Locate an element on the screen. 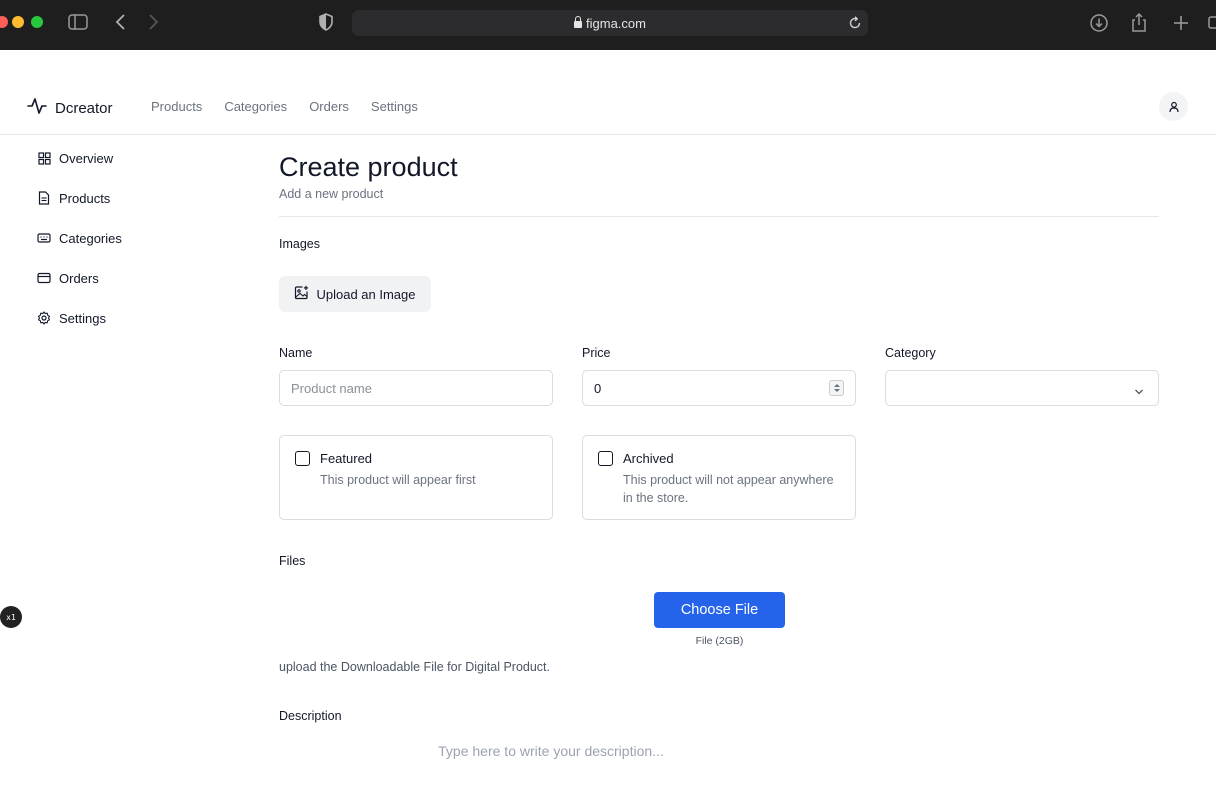  keyboard-icon is located at coordinates (44, 238).